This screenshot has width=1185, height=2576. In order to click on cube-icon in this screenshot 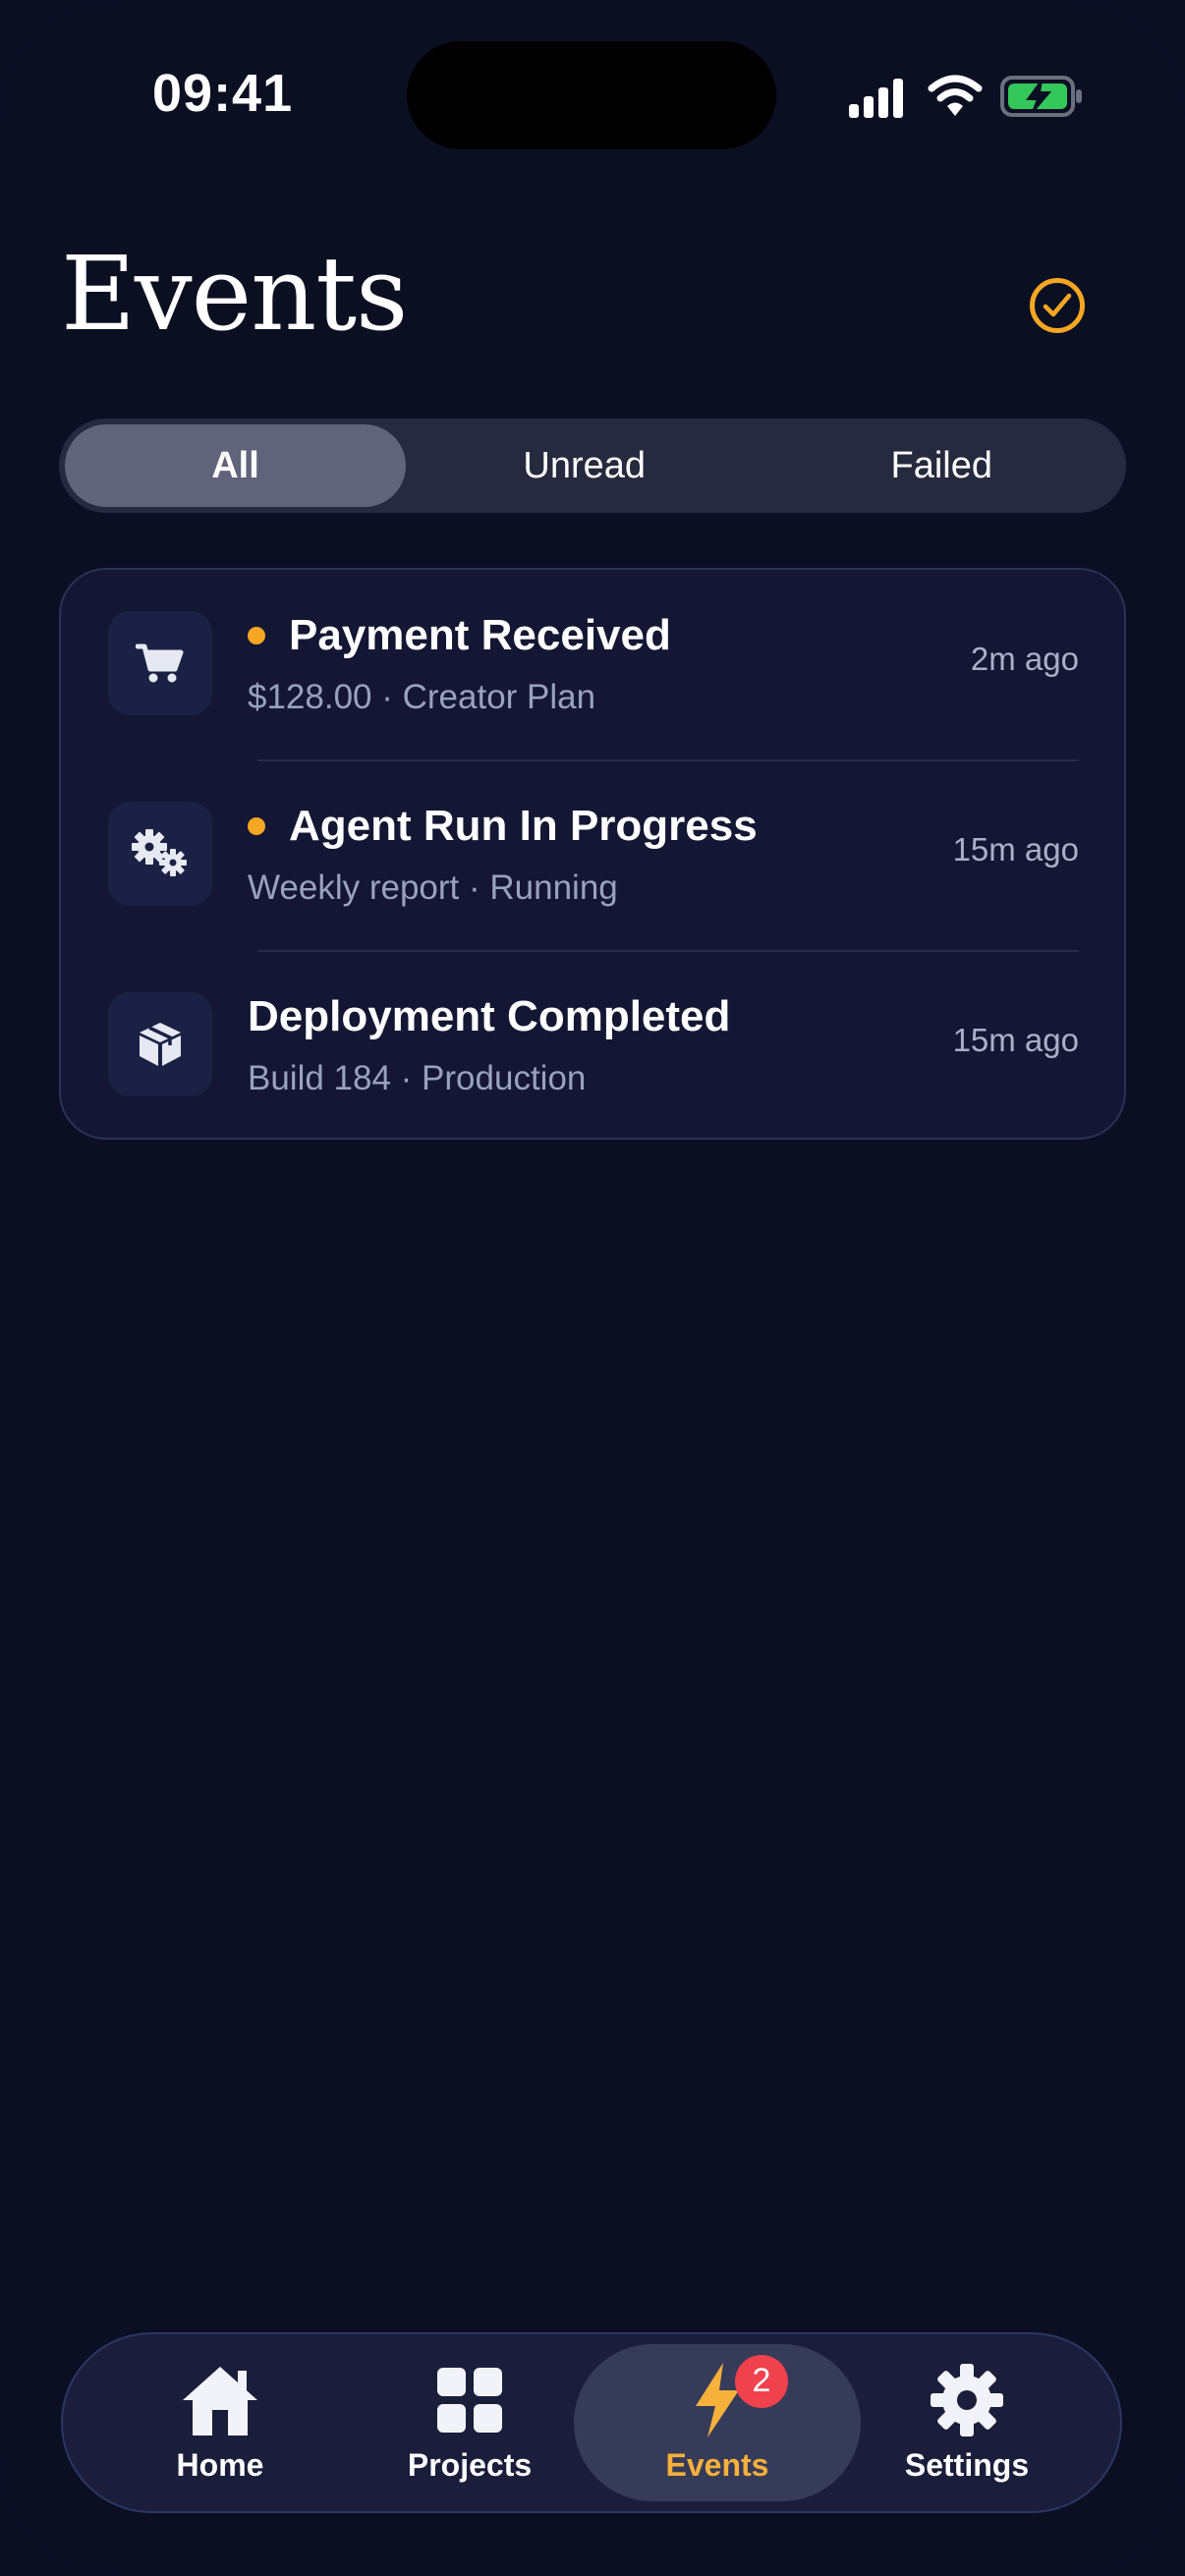, I will do `click(161, 1044)`.